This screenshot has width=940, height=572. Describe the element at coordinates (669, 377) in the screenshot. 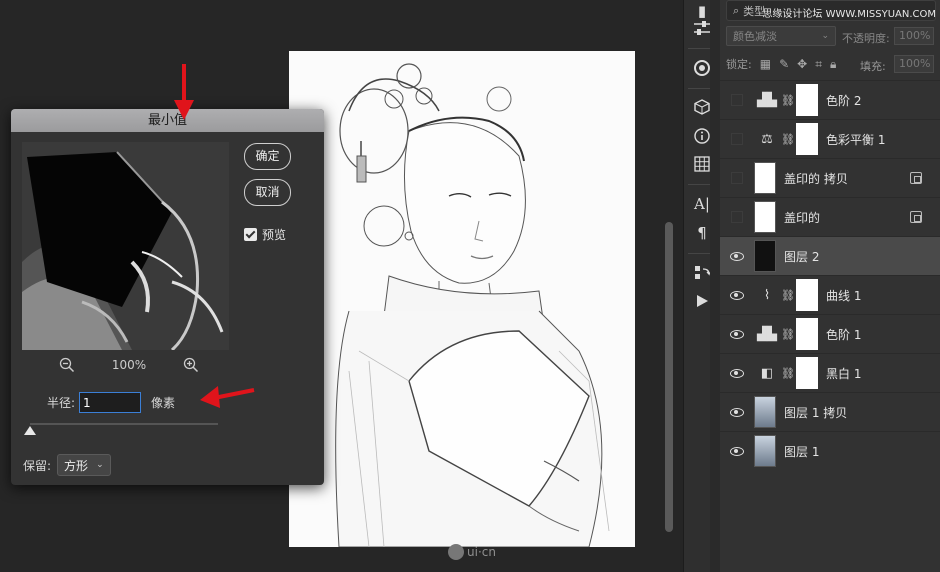

I see `canvas-scrollbar` at that location.